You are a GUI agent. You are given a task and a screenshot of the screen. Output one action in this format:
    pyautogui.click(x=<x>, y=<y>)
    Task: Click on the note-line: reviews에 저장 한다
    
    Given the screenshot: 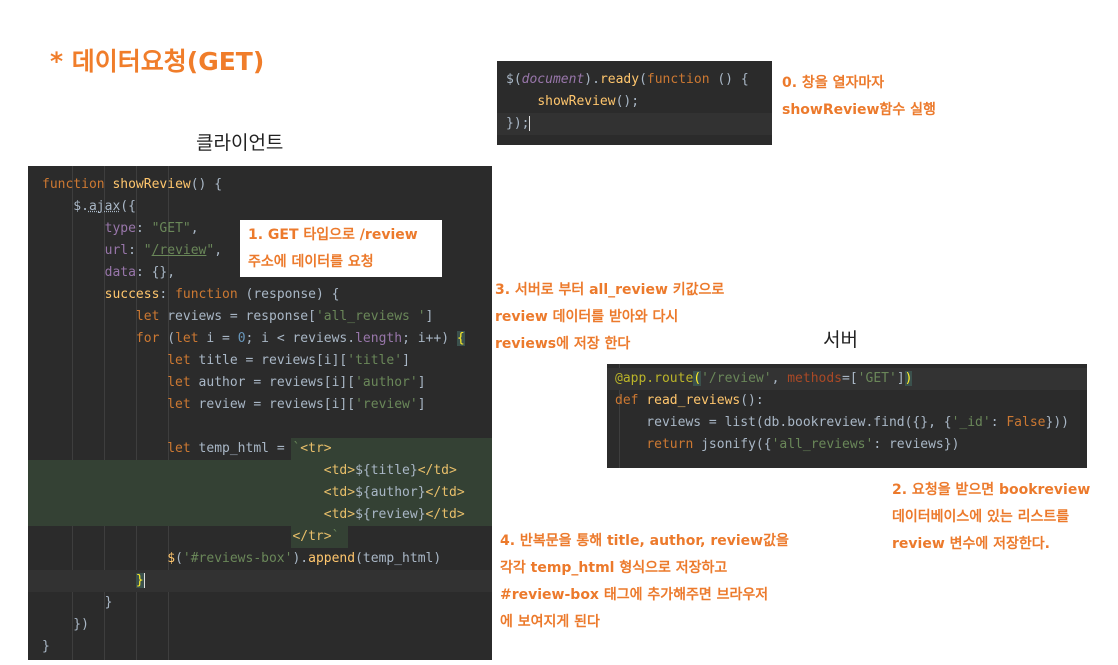 What is the action you would take?
    pyautogui.click(x=563, y=344)
    